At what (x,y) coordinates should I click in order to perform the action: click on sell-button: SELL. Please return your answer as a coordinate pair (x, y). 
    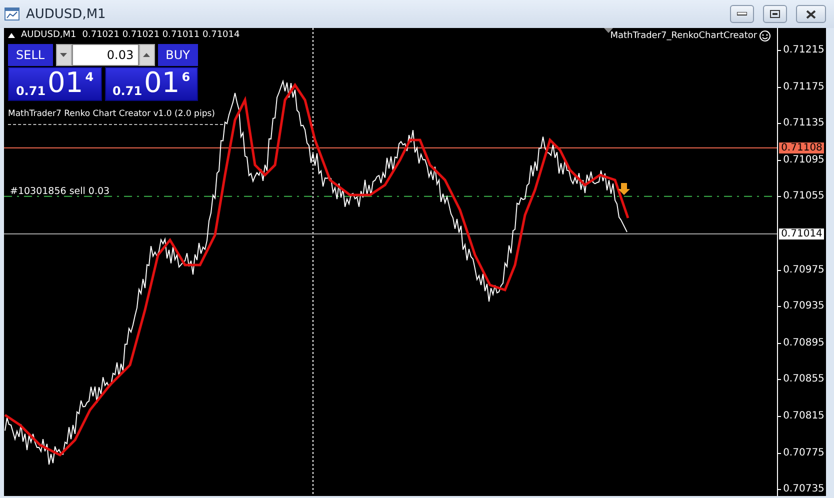
    Looking at the image, I should click on (30, 55).